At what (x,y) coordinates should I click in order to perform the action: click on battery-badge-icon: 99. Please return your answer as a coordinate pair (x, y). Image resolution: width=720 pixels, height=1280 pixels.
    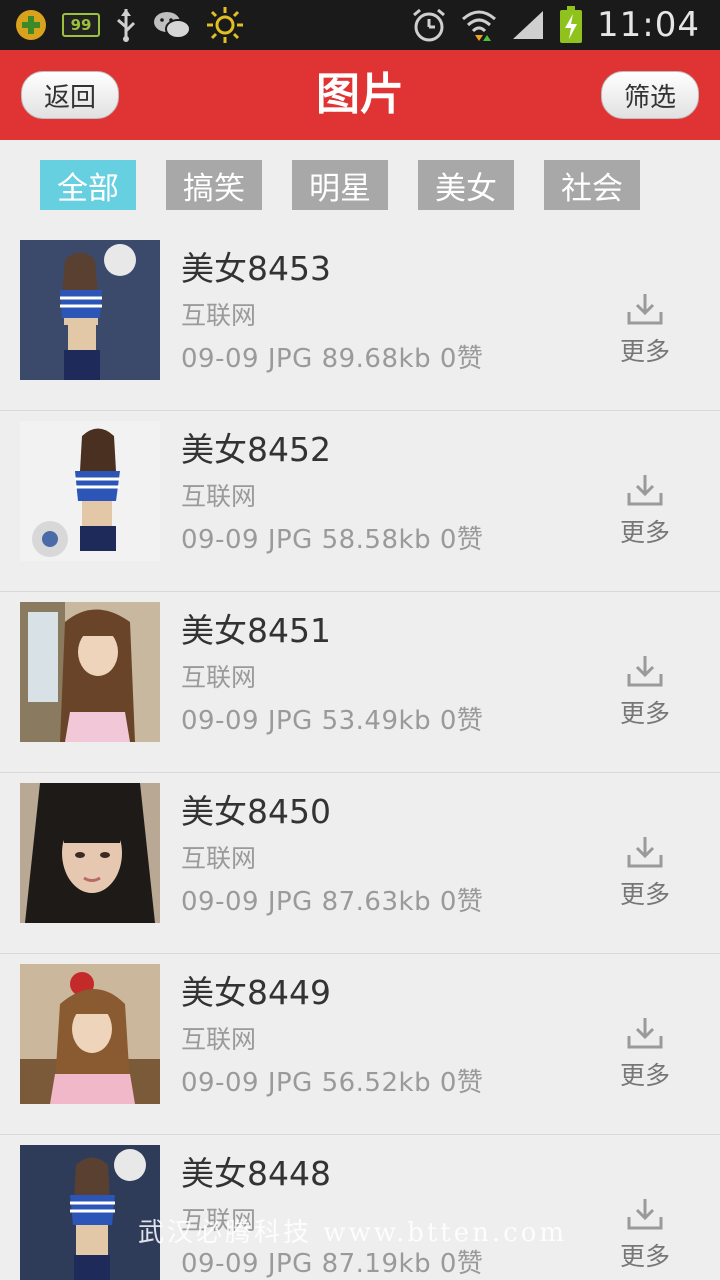
    Looking at the image, I should click on (81, 25).